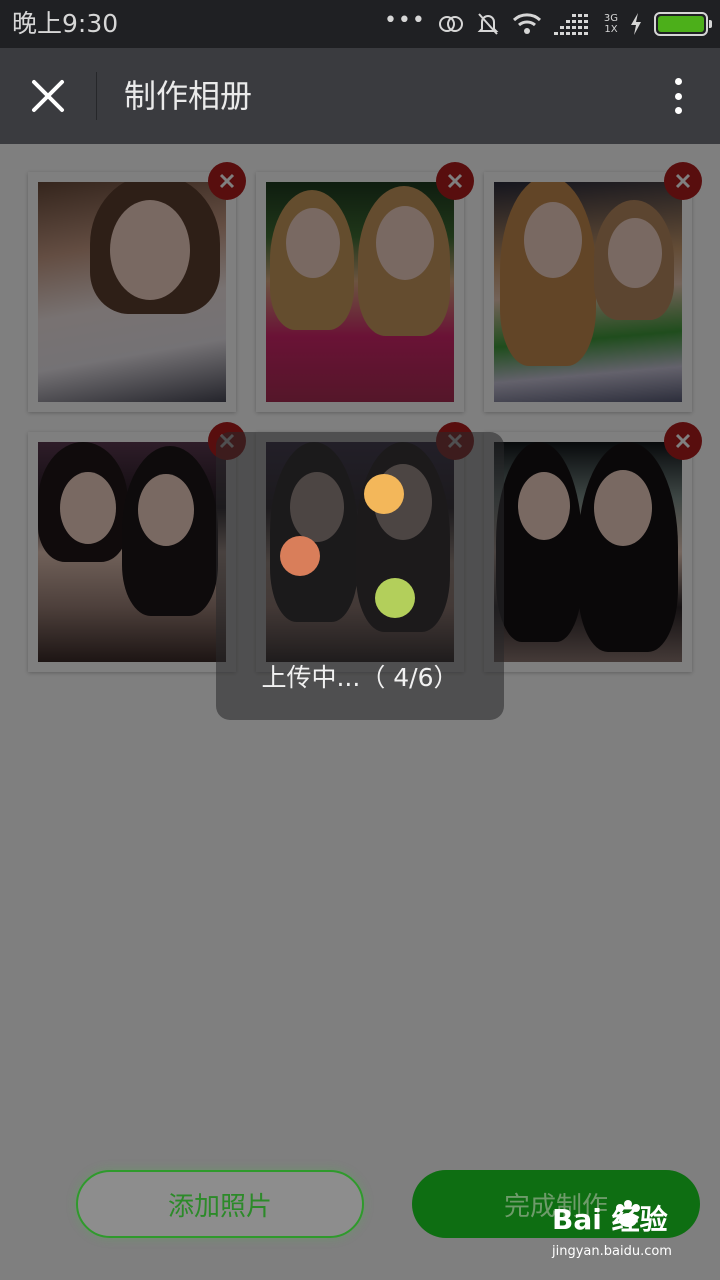 The height and width of the screenshot is (1280, 720). Describe the element at coordinates (360, 677) in the screenshot. I see `upload-progress-text: 上传中...（ 4/6）` at that location.